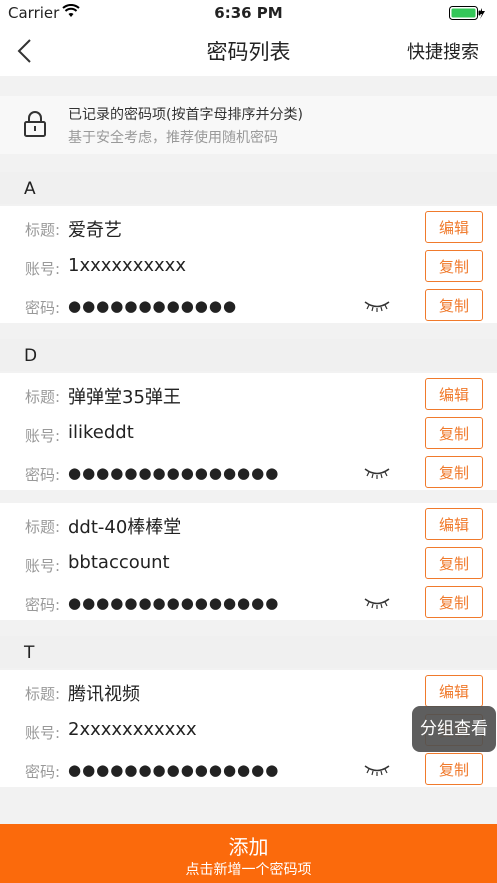 This screenshot has height=883, width=497. I want to click on account-row: 账号: 1xxxxxxxxxx 复制, so click(248, 266).